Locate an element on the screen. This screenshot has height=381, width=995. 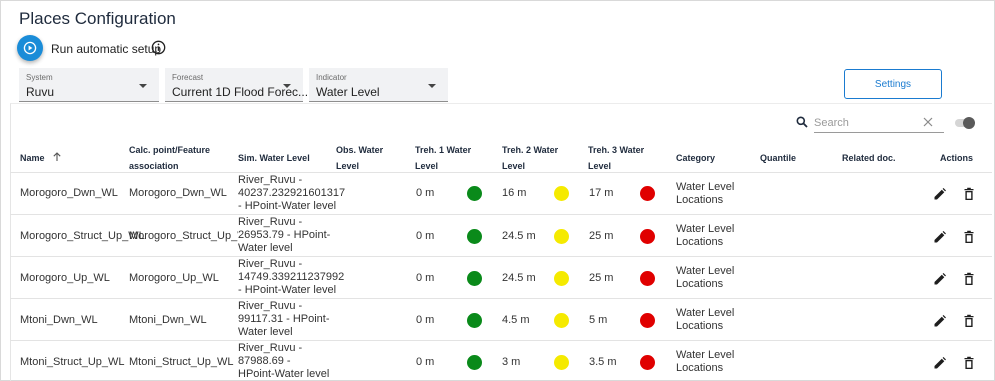
column-header-name: Name is located at coordinates (41, 158).